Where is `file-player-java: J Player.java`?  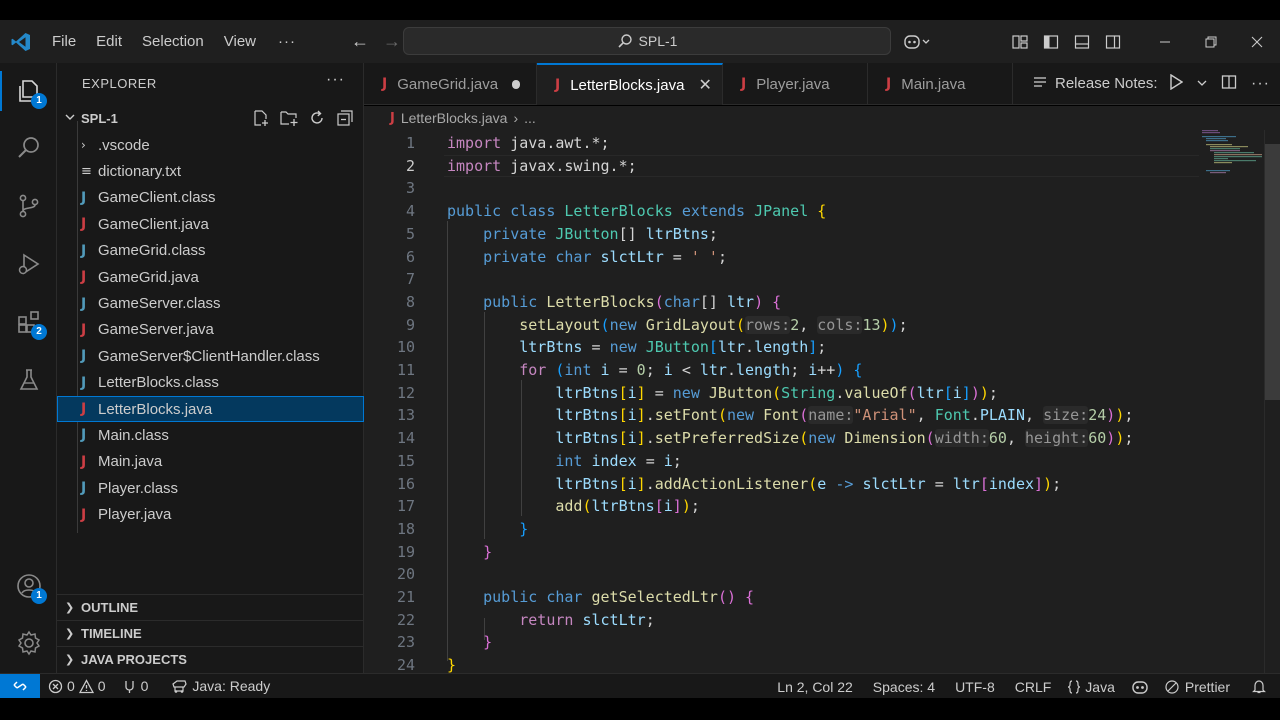 file-player-java: J Player.java is located at coordinates (210, 514).